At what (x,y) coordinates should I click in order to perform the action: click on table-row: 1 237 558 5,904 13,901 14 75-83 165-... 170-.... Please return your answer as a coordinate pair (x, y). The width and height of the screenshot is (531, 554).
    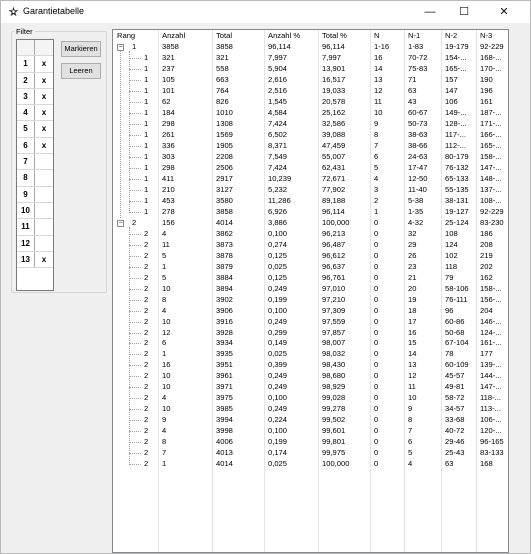
    Looking at the image, I should click on (310, 69).